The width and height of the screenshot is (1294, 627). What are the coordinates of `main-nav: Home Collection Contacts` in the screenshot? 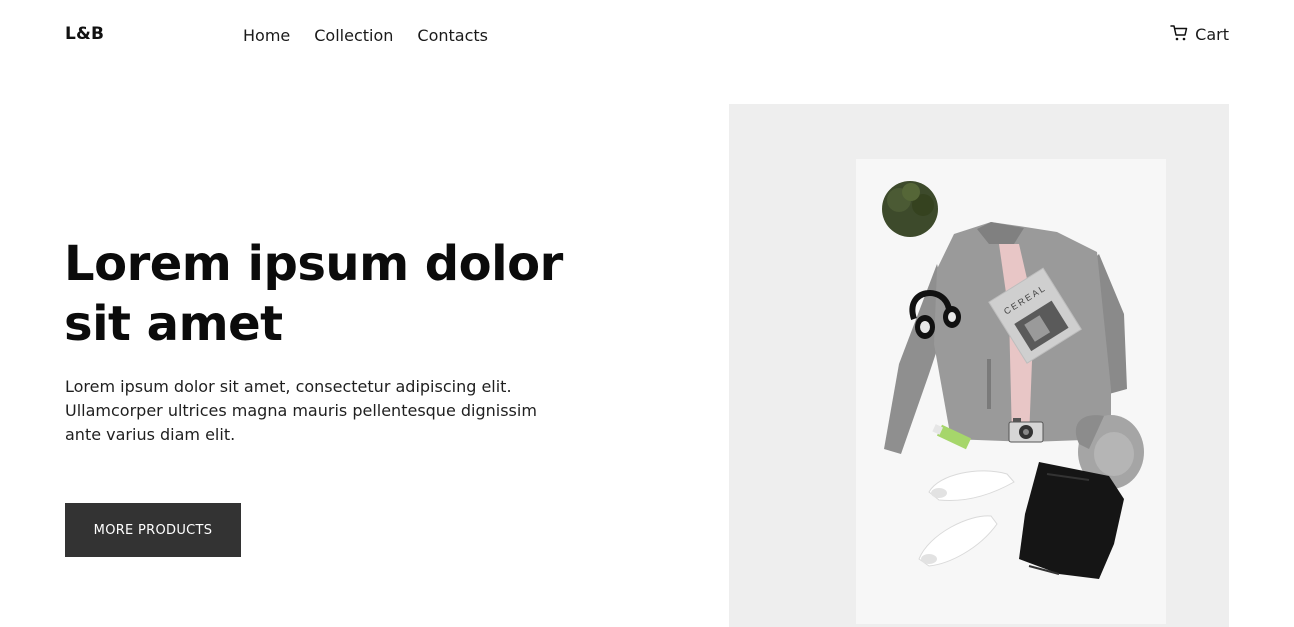 It's located at (365, 35).